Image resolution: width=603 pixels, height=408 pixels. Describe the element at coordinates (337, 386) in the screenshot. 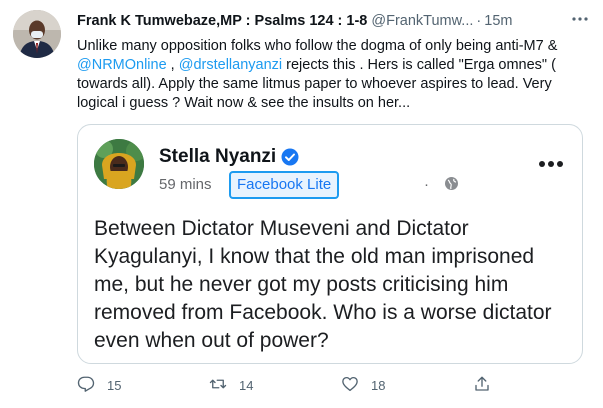

I see `tweet-actions: 15 14 18` at that location.